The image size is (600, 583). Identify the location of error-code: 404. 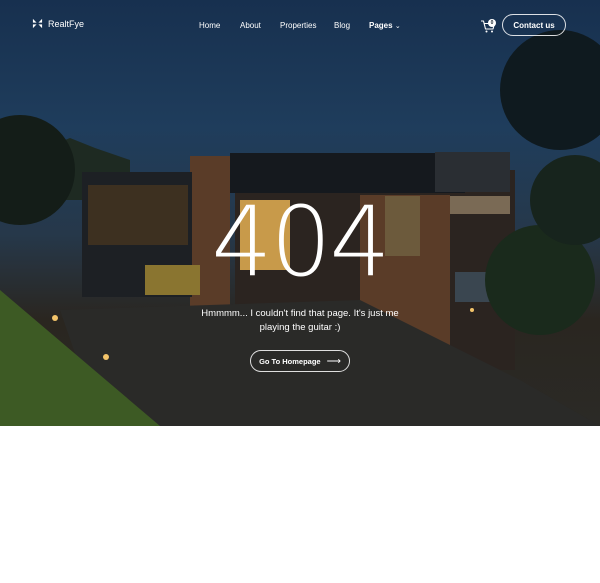
(300, 242).